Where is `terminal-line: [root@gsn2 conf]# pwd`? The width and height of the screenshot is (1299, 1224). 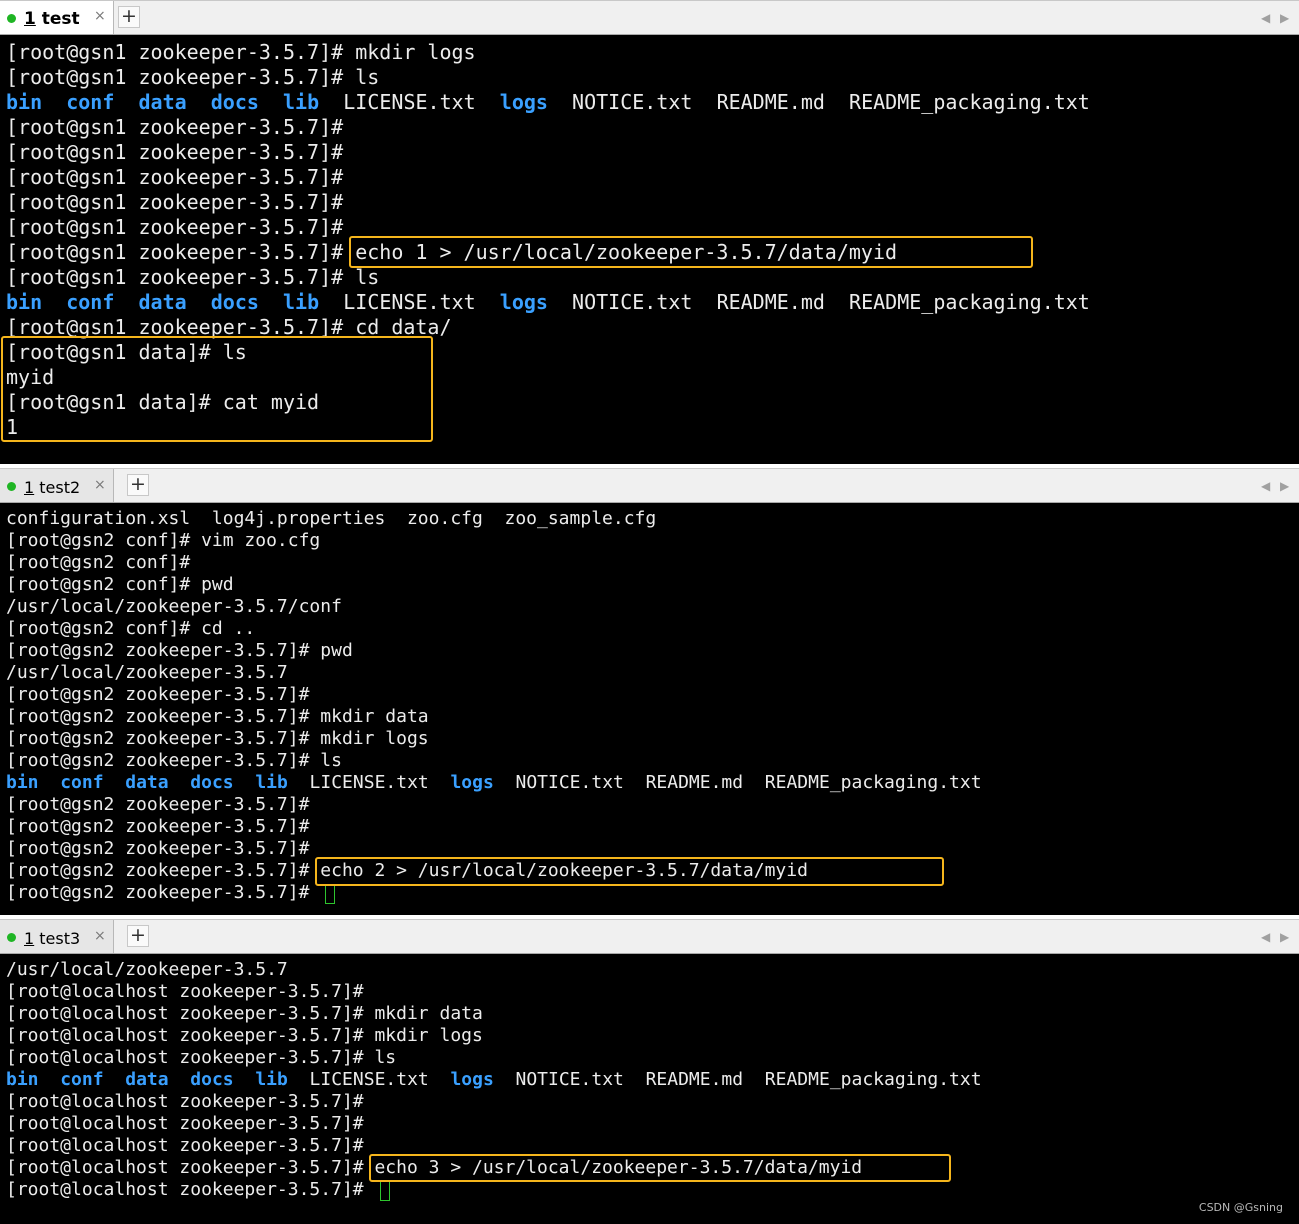 terminal-line: [root@gsn2 conf]# pwd is located at coordinates (120, 584).